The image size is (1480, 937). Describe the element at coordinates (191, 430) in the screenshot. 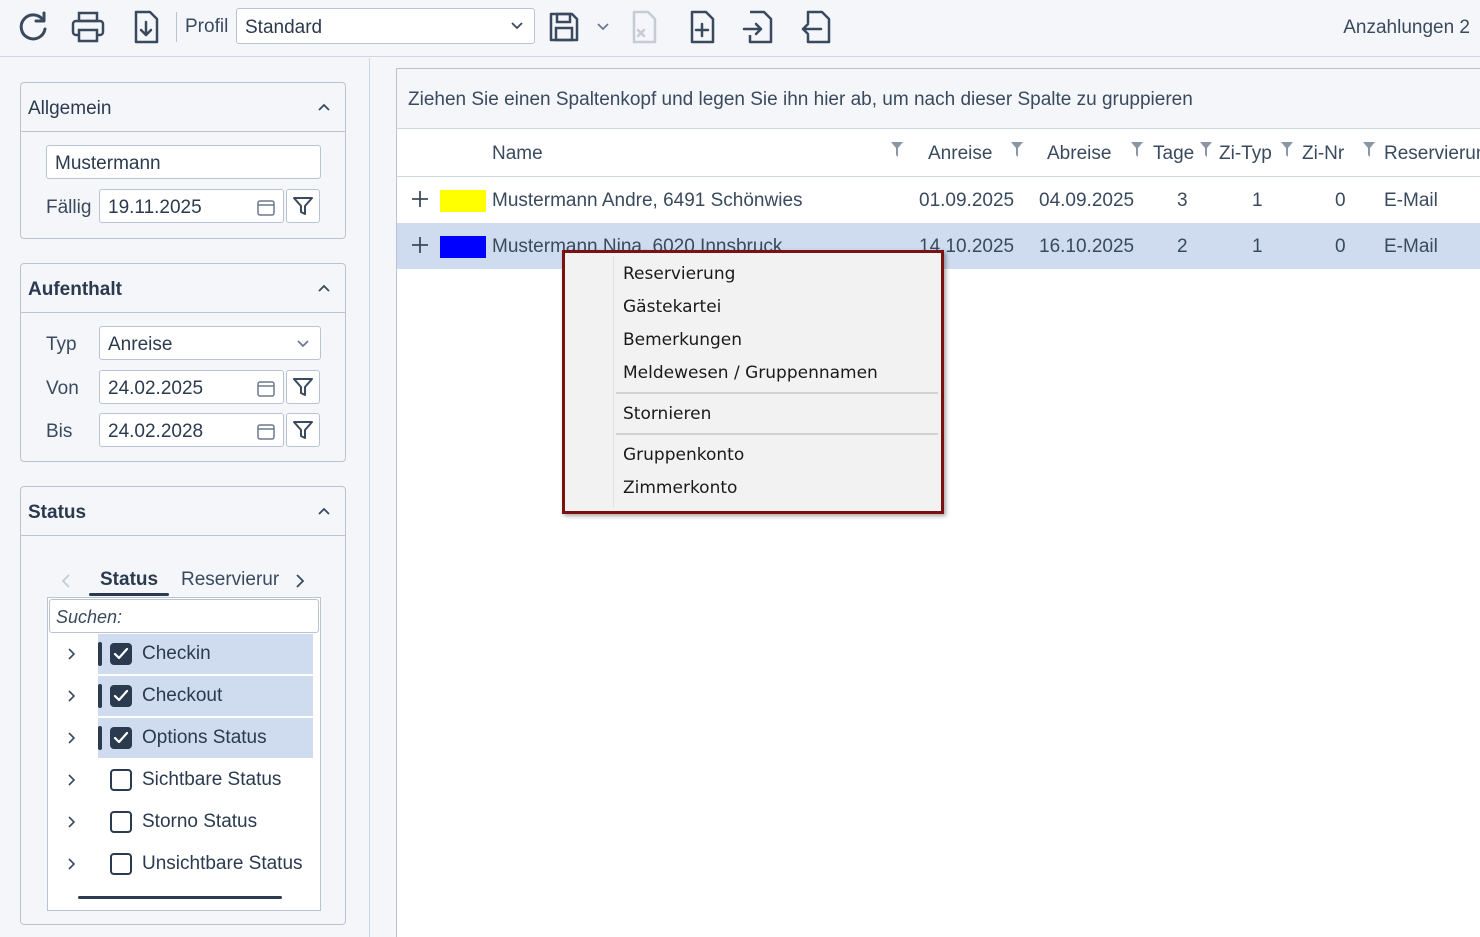

I see `bis-date-field: 24.02.2028` at that location.